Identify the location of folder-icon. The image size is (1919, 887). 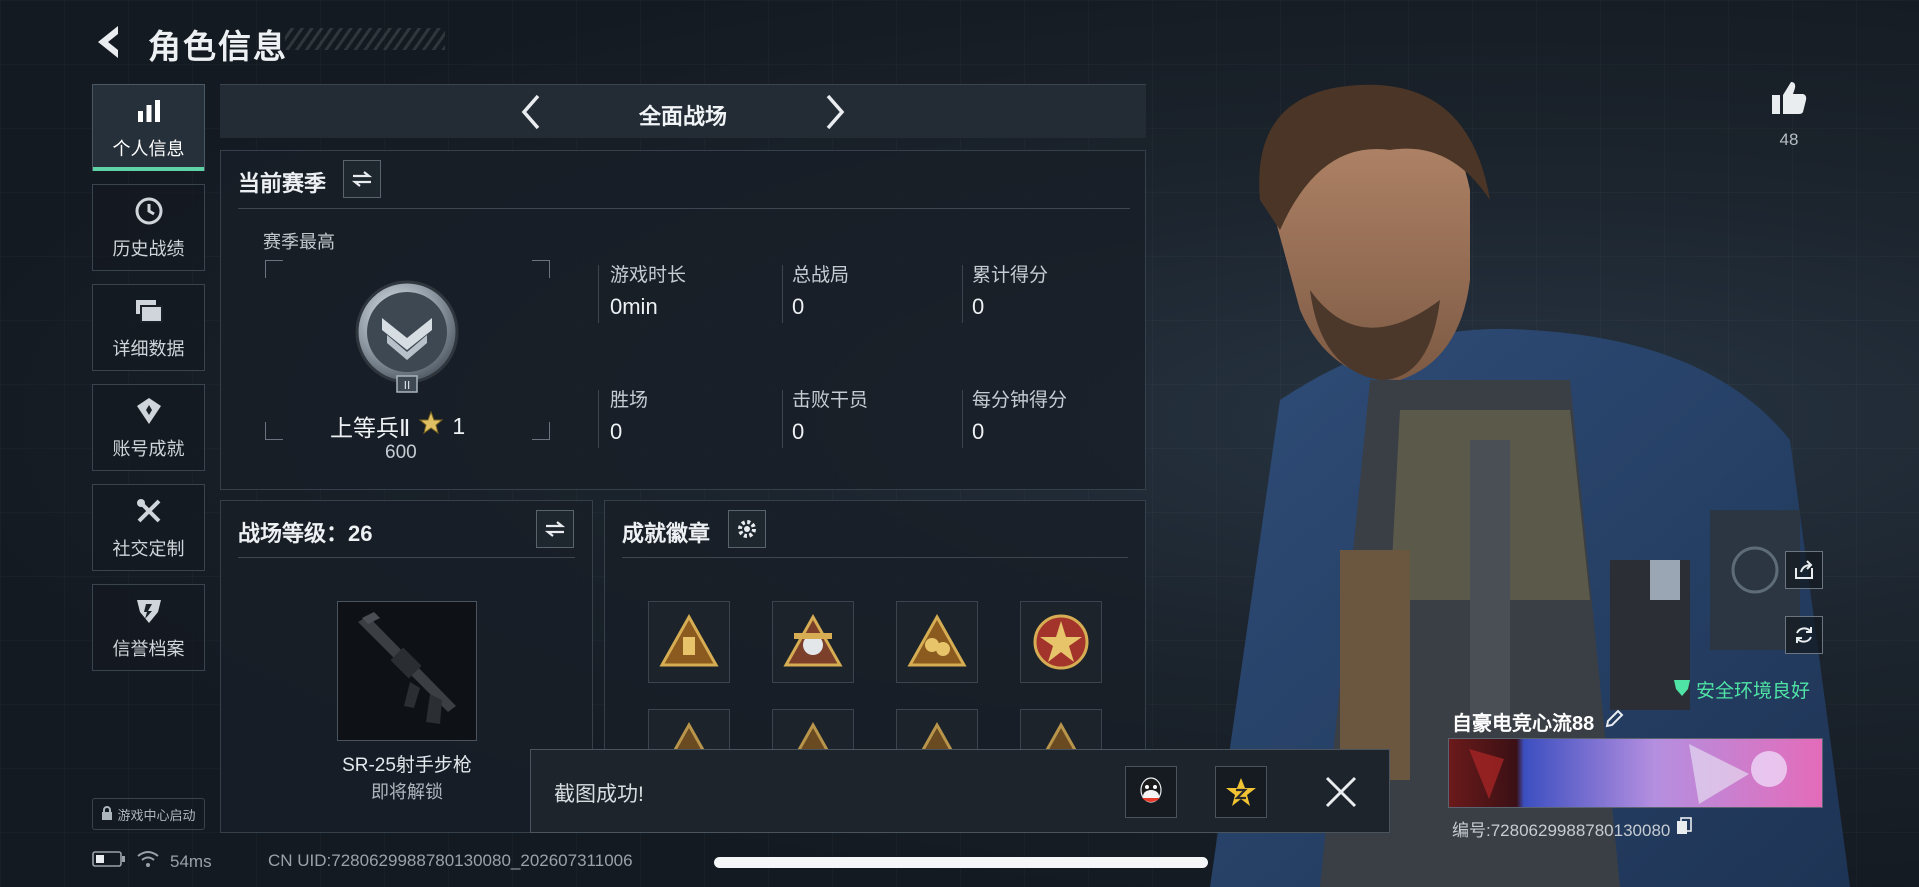
(149, 311).